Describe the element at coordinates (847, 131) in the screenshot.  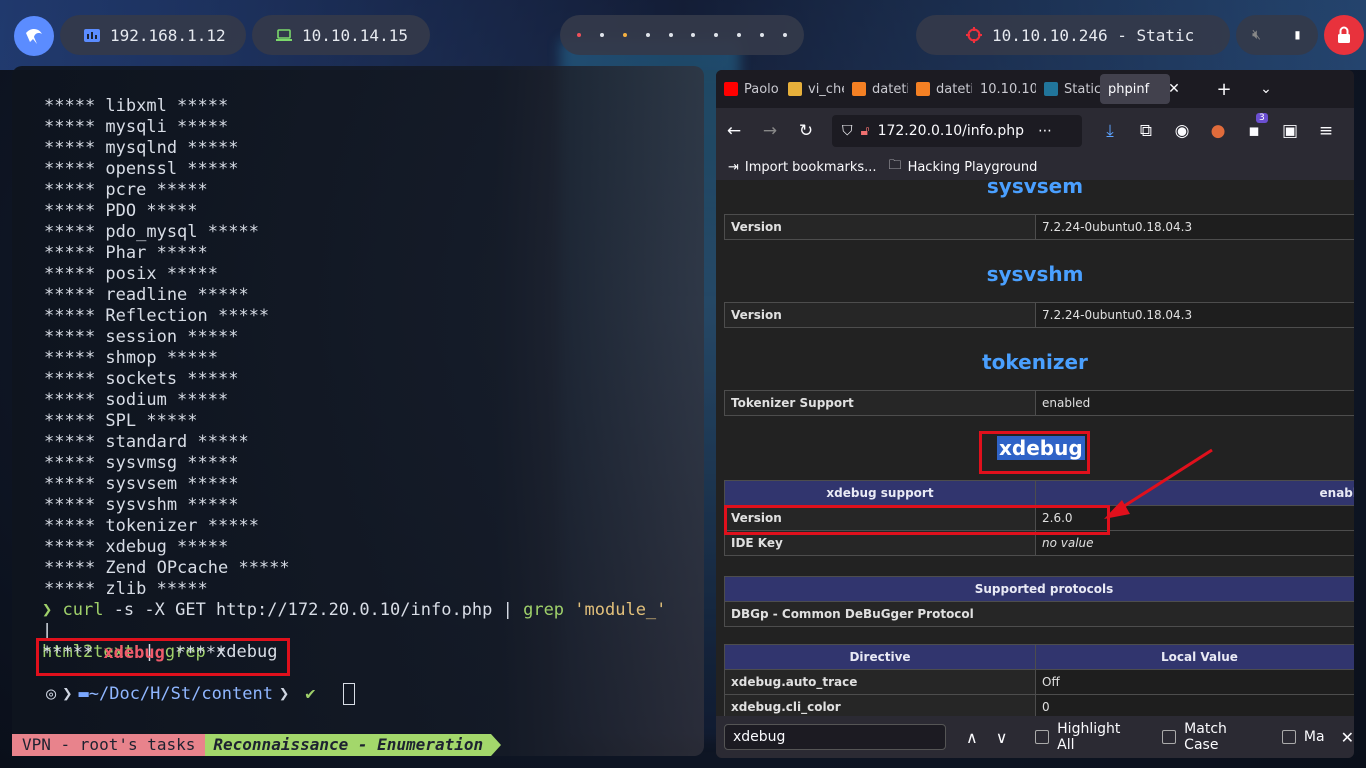
I see `shield-icon: ⛉` at that location.